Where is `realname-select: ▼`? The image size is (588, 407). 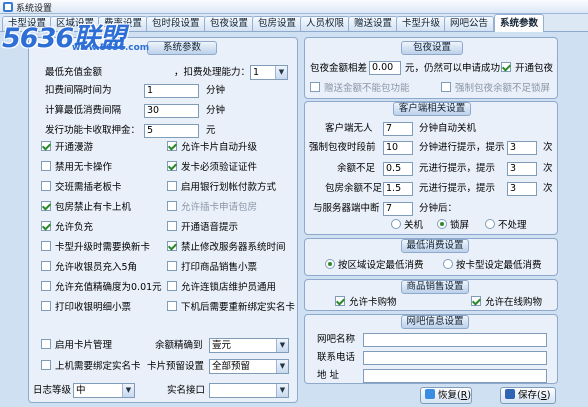 realname-select: ▼ is located at coordinates (249, 390).